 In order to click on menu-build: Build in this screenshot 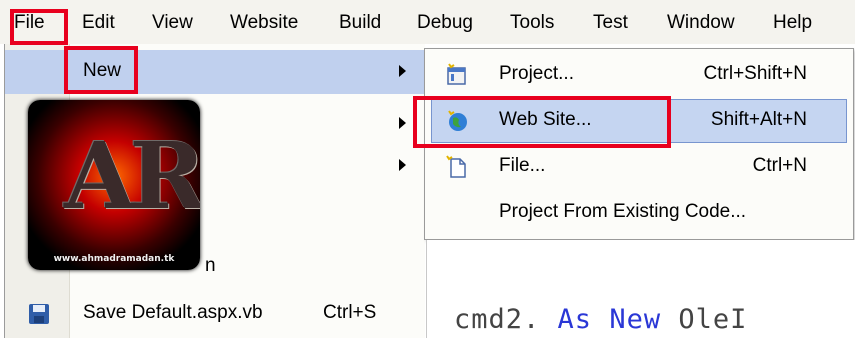, I will do `click(360, 23)`.